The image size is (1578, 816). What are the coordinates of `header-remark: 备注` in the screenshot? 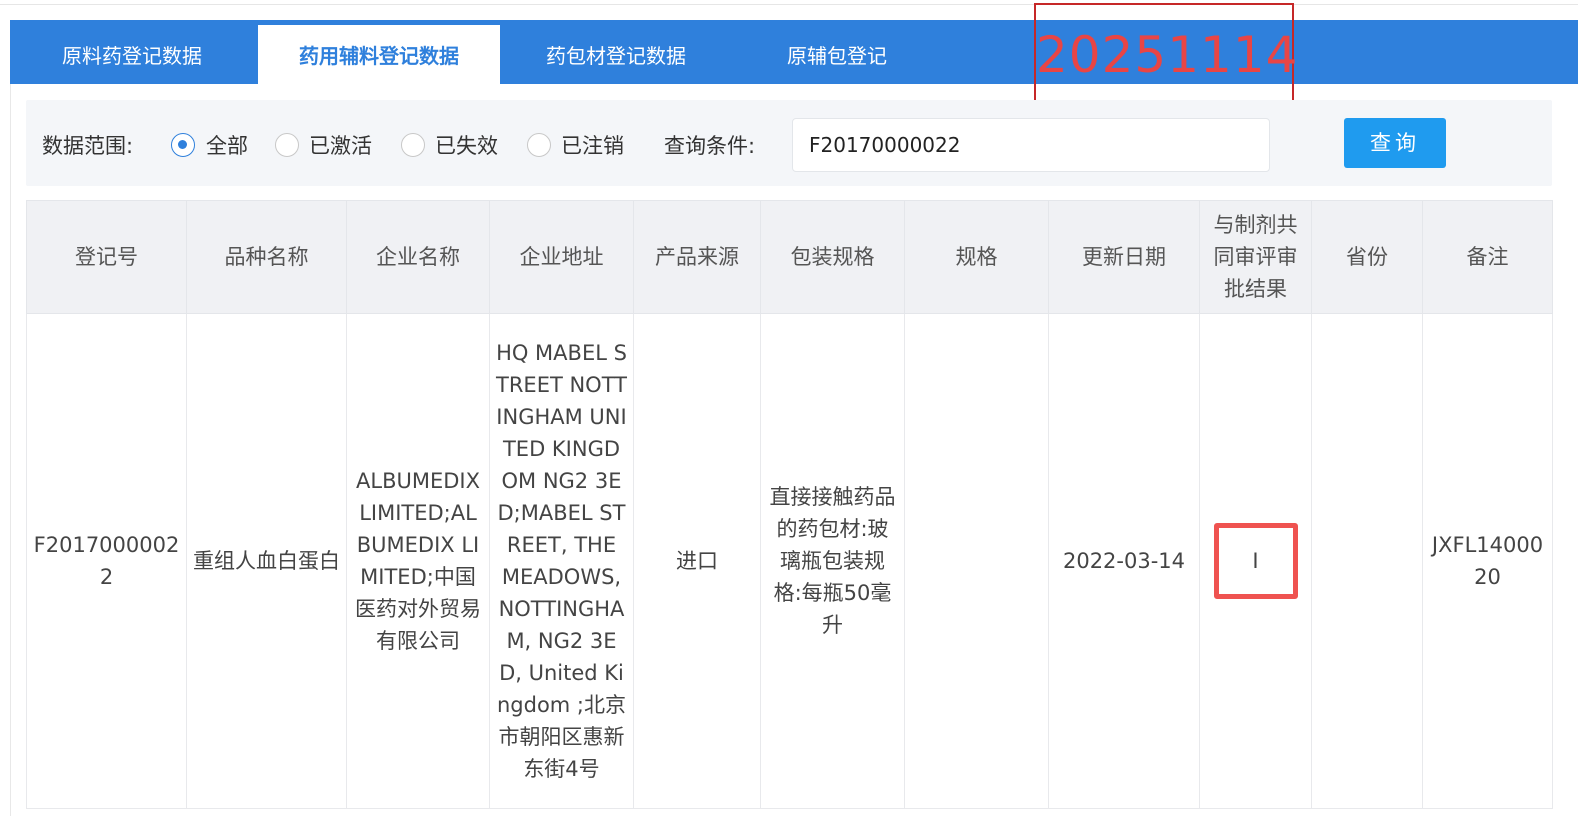 It's located at (1487, 257).